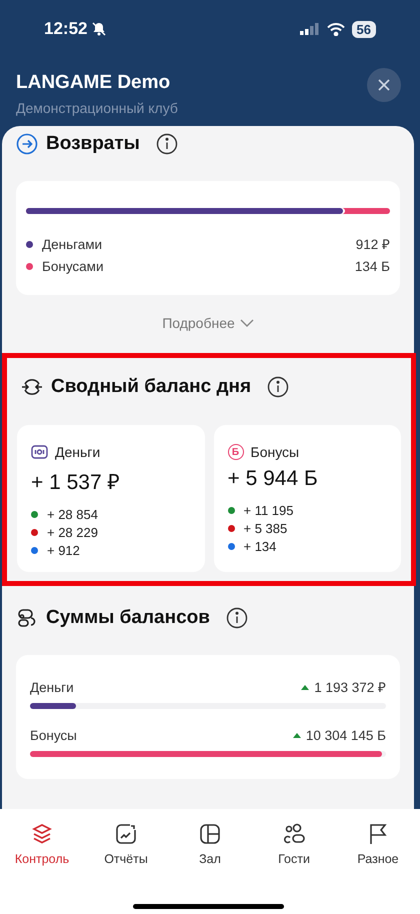  I want to click on nav-tab: Отчёты, so click(126, 844).